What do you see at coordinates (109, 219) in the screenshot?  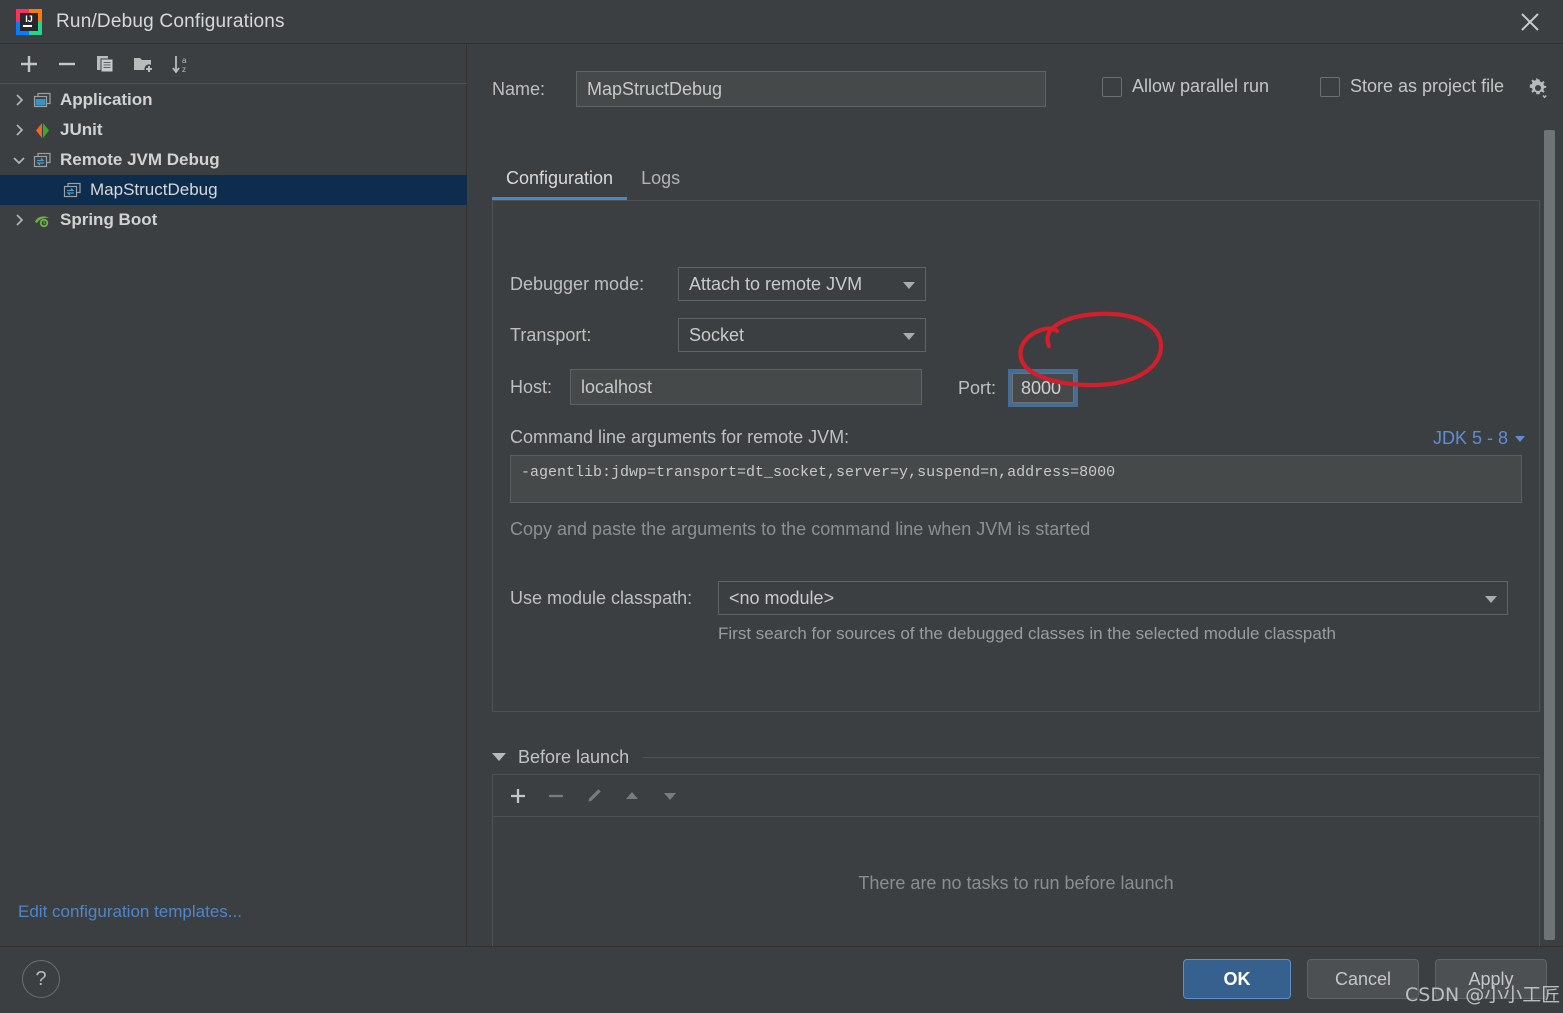 I see `sidebar-item-label: Spring Boot` at bounding box center [109, 219].